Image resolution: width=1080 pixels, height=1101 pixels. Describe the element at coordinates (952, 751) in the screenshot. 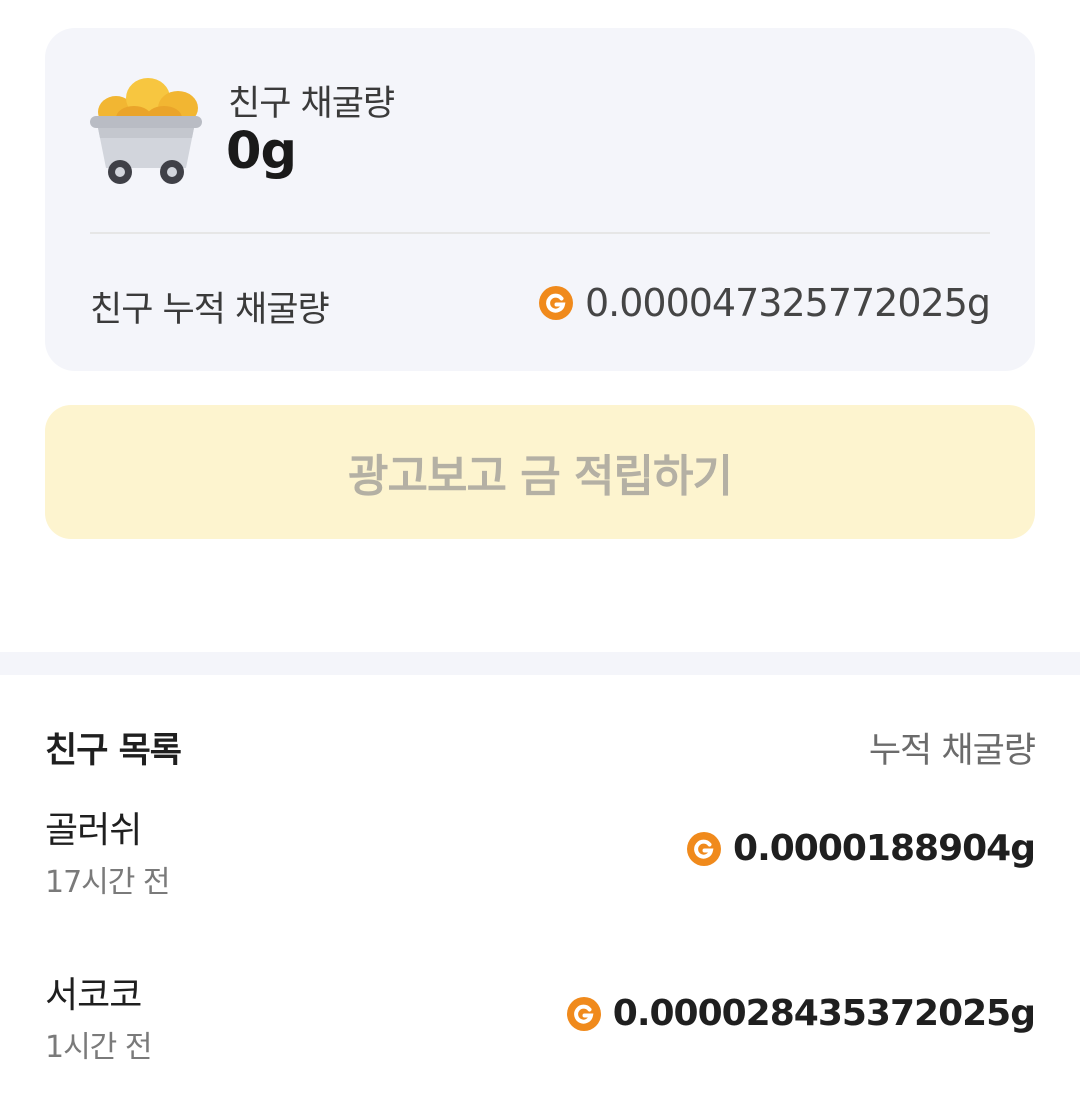

I see `cumulative-mining-column-header: 누적 채굴량` at that location.